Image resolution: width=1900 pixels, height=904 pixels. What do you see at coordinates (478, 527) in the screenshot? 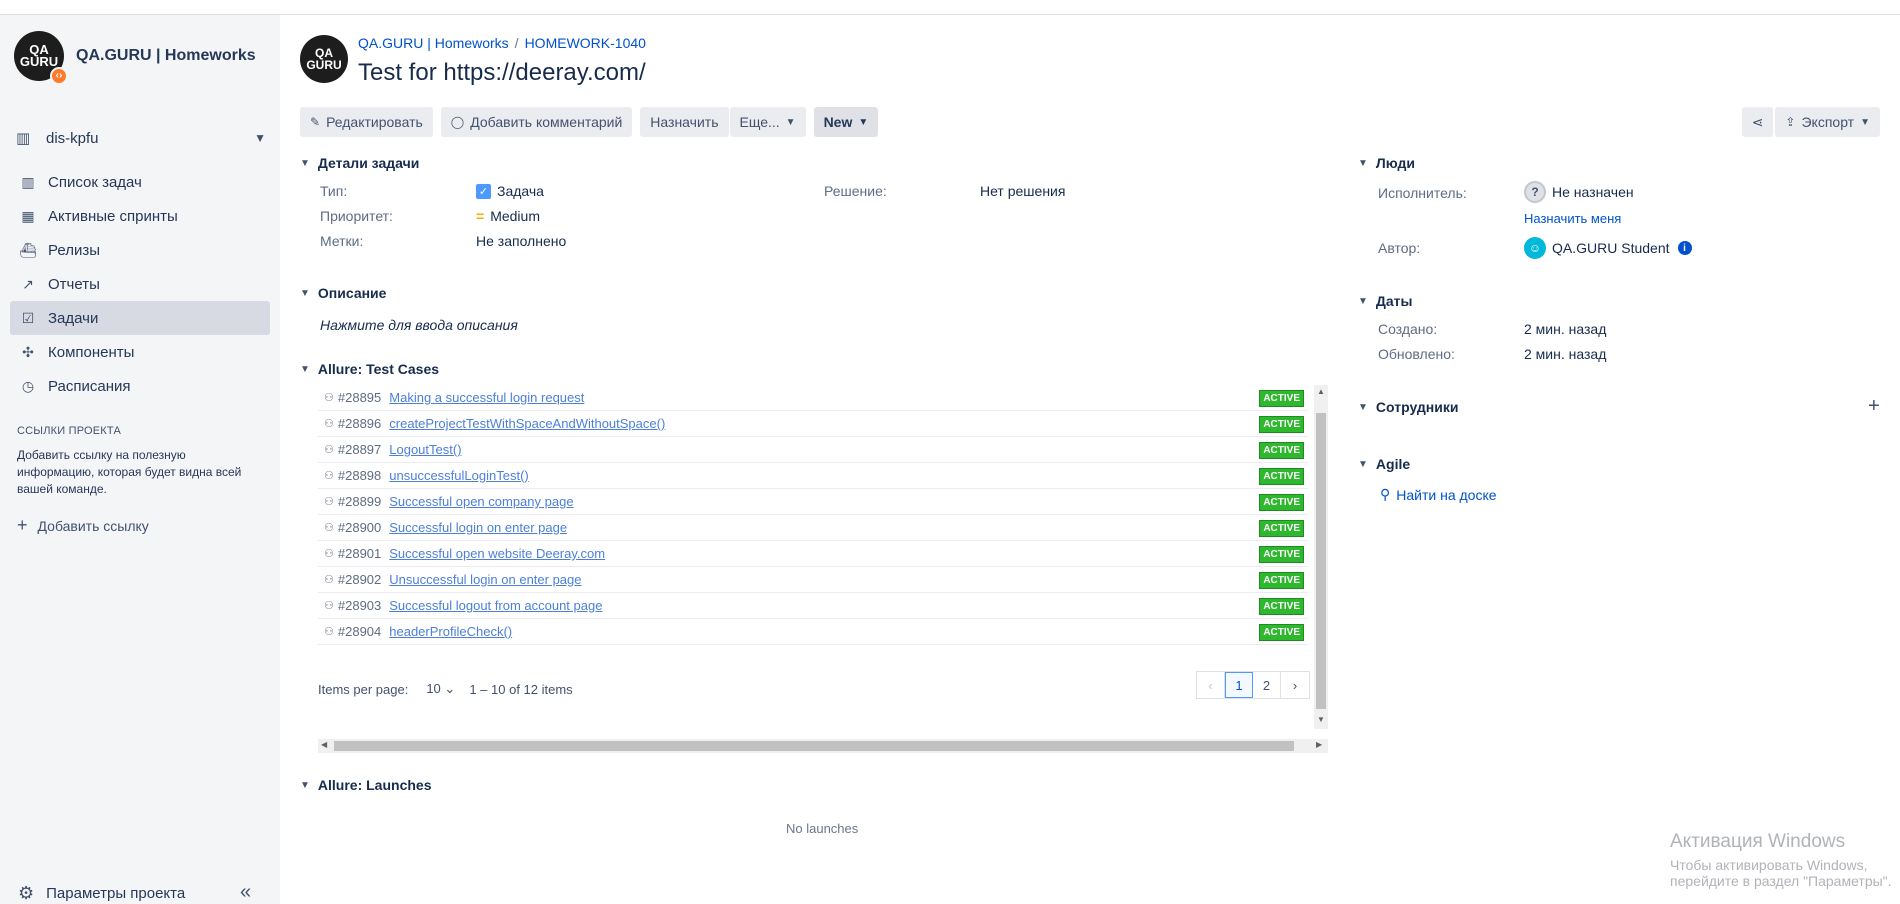
I see `test-case-link: Successful login on enter page` at bounding box center [478, 527].